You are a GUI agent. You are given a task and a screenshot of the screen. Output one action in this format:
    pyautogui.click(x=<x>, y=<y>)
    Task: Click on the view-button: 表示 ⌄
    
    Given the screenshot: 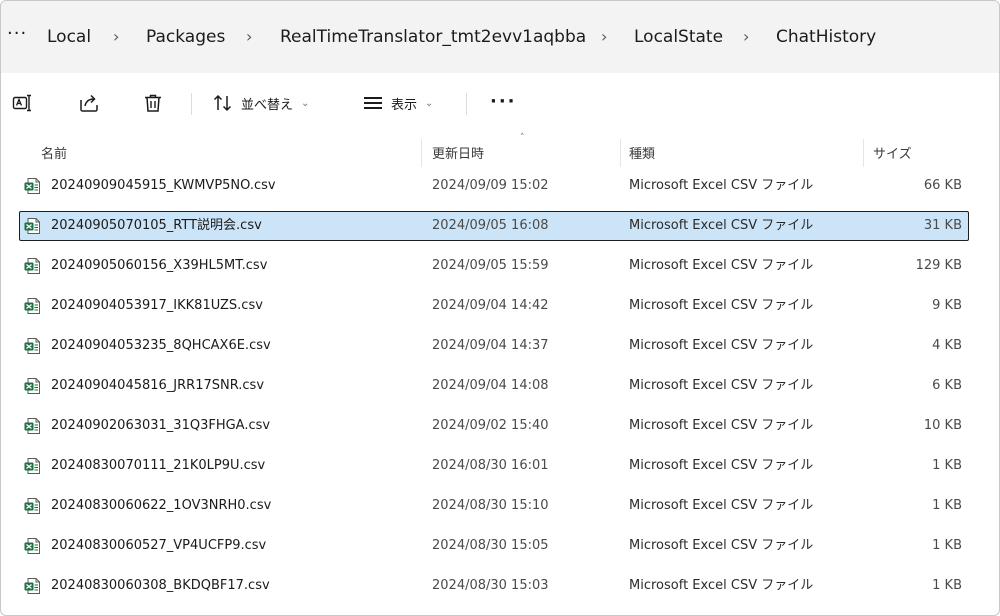 What is the action you would take?
    pyautogui.click(x=397, y=103)
    